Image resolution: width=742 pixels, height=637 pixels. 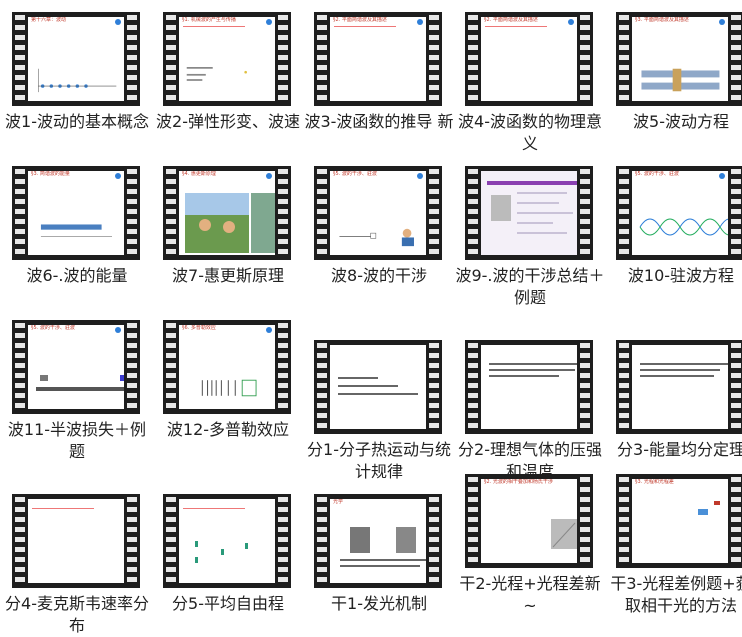 I want to click on video-tile: 分2-理想气体的压强和温度, so click(x=530, y=411).